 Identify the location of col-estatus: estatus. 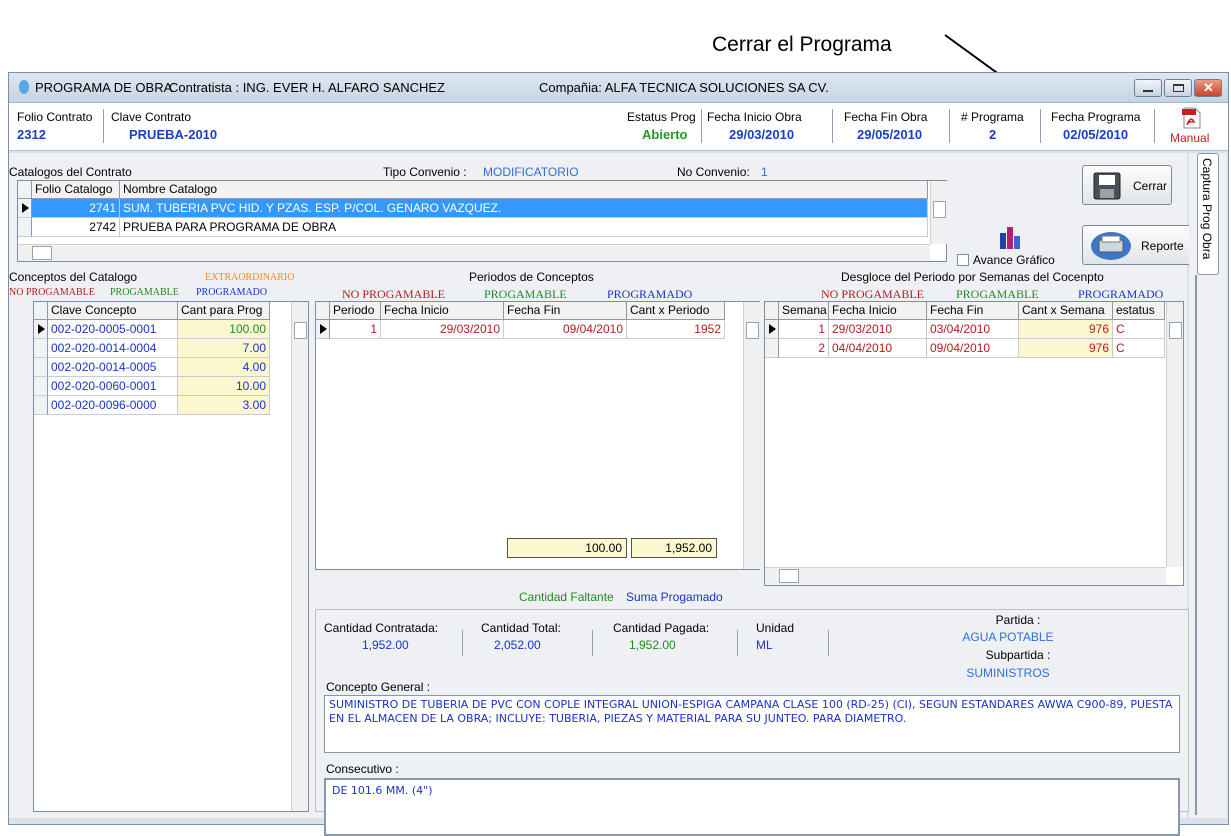
(1139, 311).